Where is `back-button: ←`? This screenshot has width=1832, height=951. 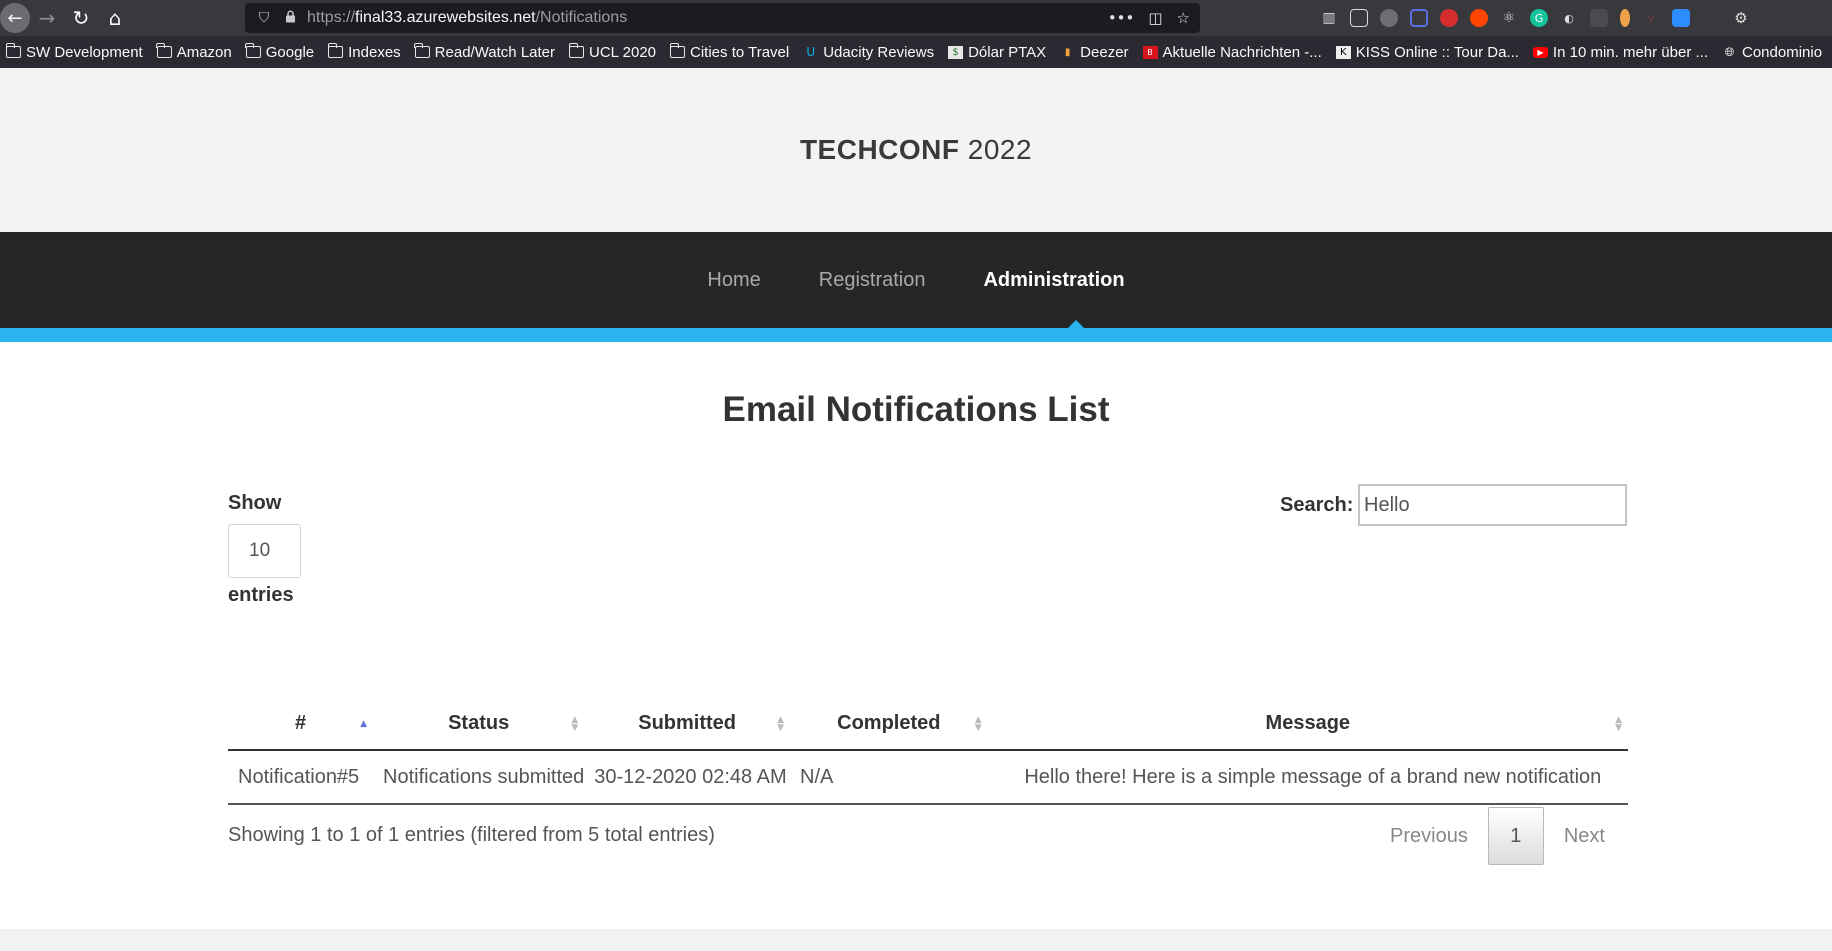 back-button: ← is located at coordinates (15, 18).